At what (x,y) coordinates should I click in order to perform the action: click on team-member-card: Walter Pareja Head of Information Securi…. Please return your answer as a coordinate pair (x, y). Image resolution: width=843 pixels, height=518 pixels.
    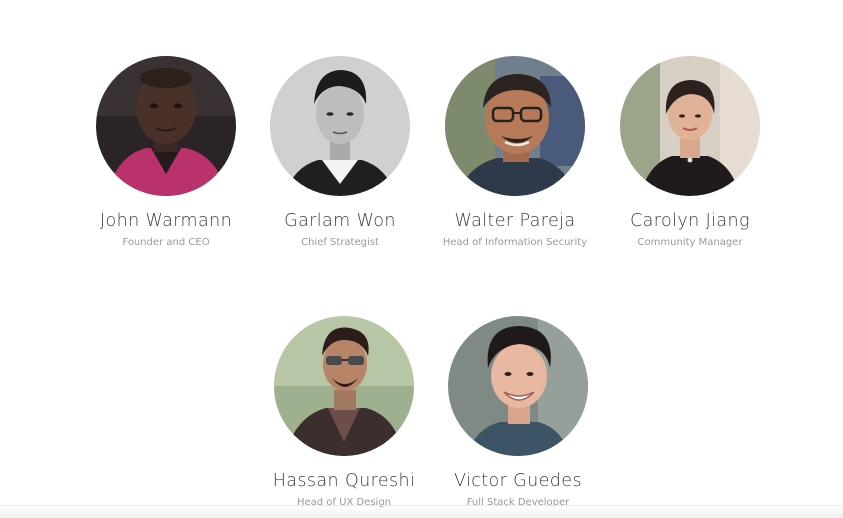
    Looking at the image, I should click on (515, 153).